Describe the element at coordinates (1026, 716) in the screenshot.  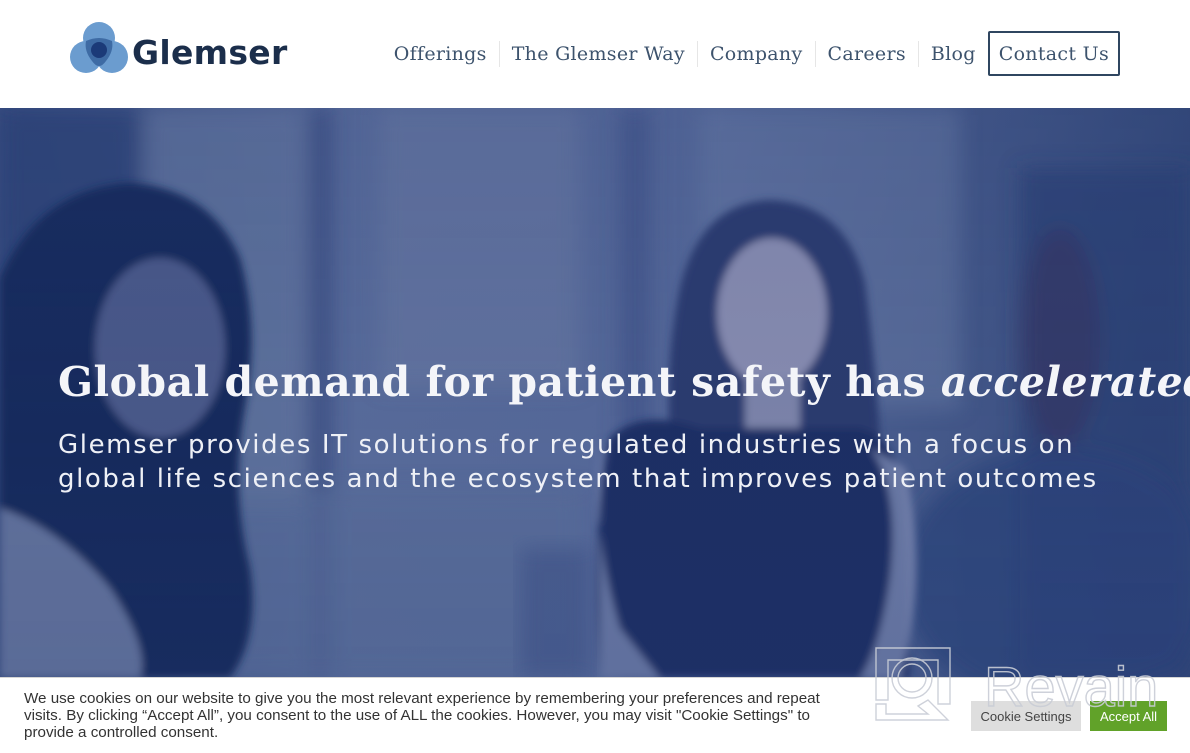
I see `cookie-settings-button: Cookie Settings` at that location.